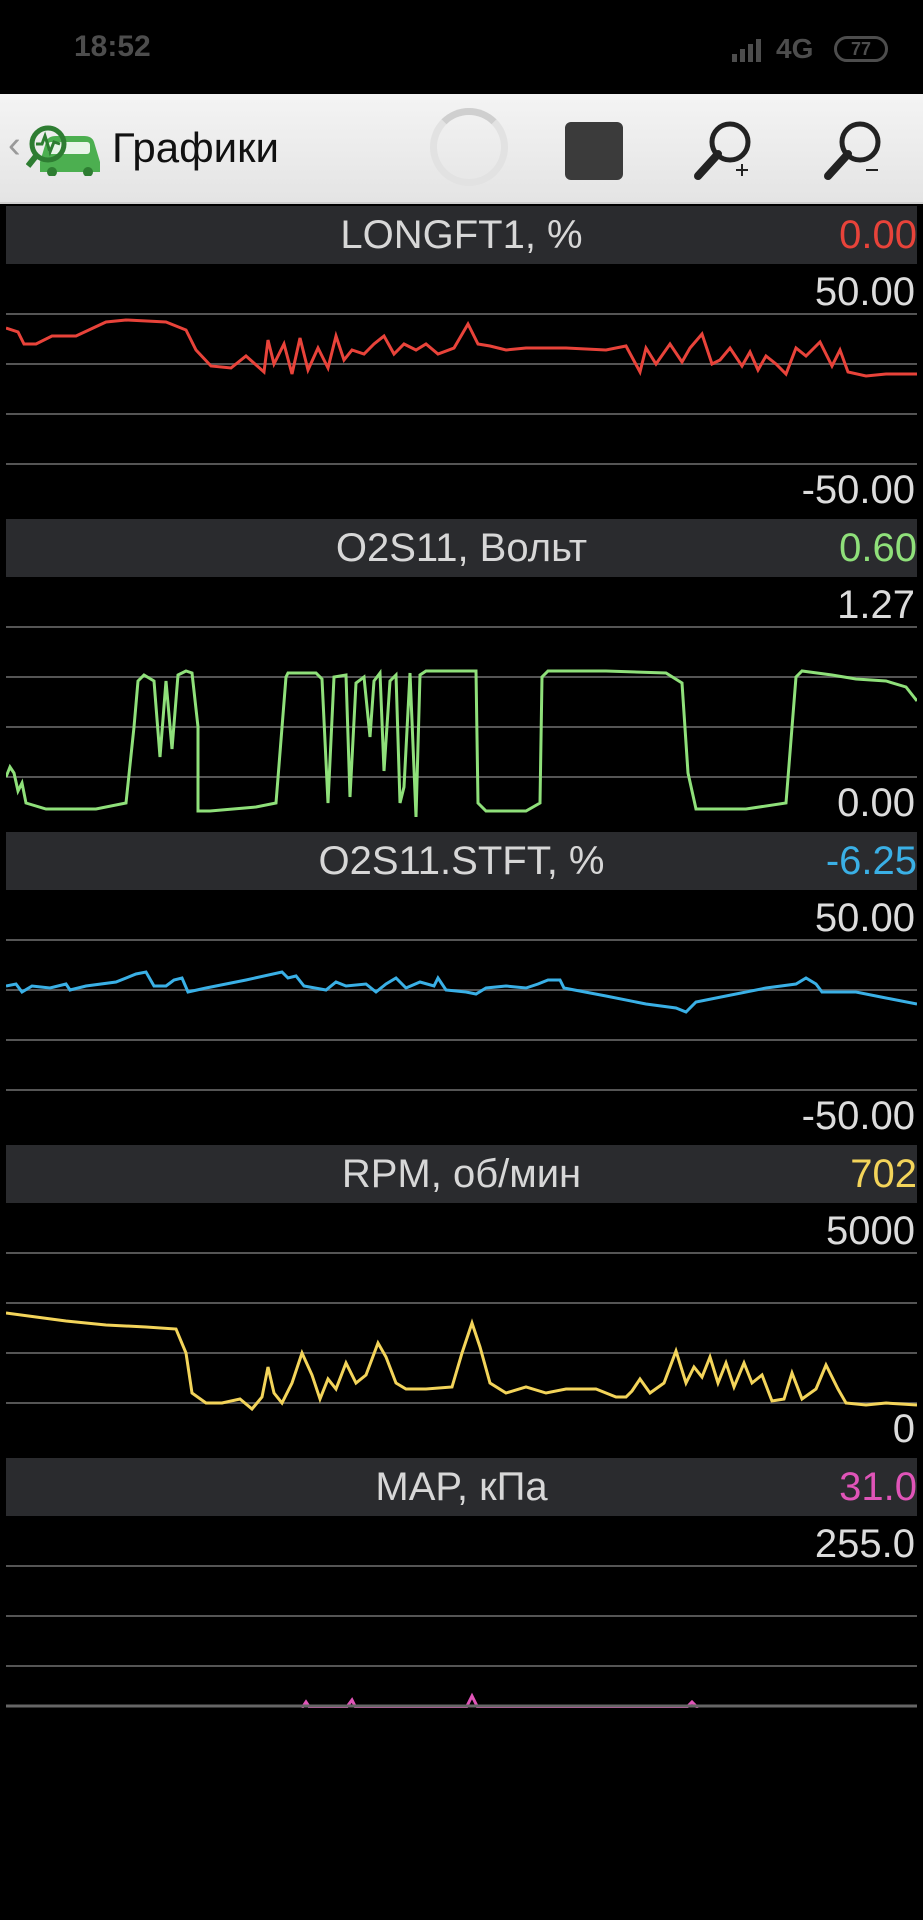 The image size is (923, 1920). What do you see at coordinates (870, 1231) in the screenshot?
I see `chart-y-max: 5000` at bounding box center [870, 1231].